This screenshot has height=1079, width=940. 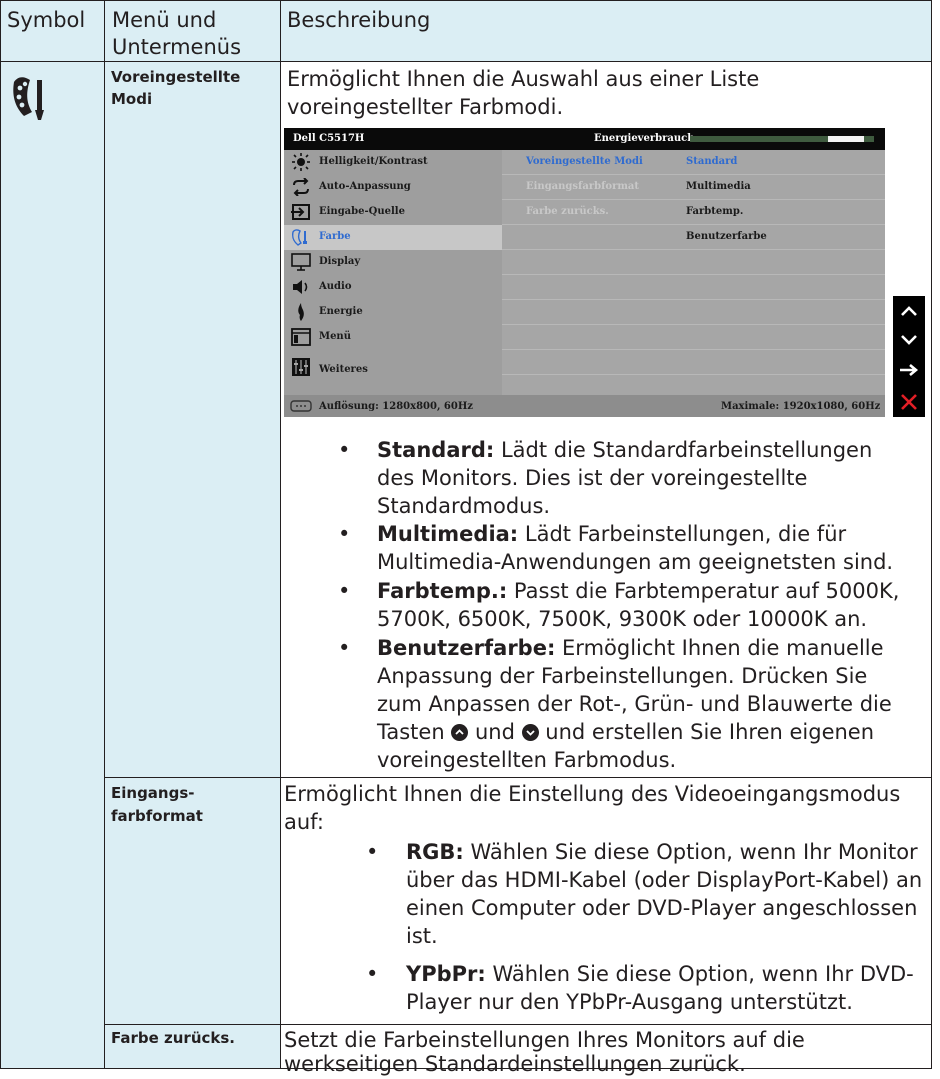 I want to click on brightness-icon, so click(x=301, y=162).